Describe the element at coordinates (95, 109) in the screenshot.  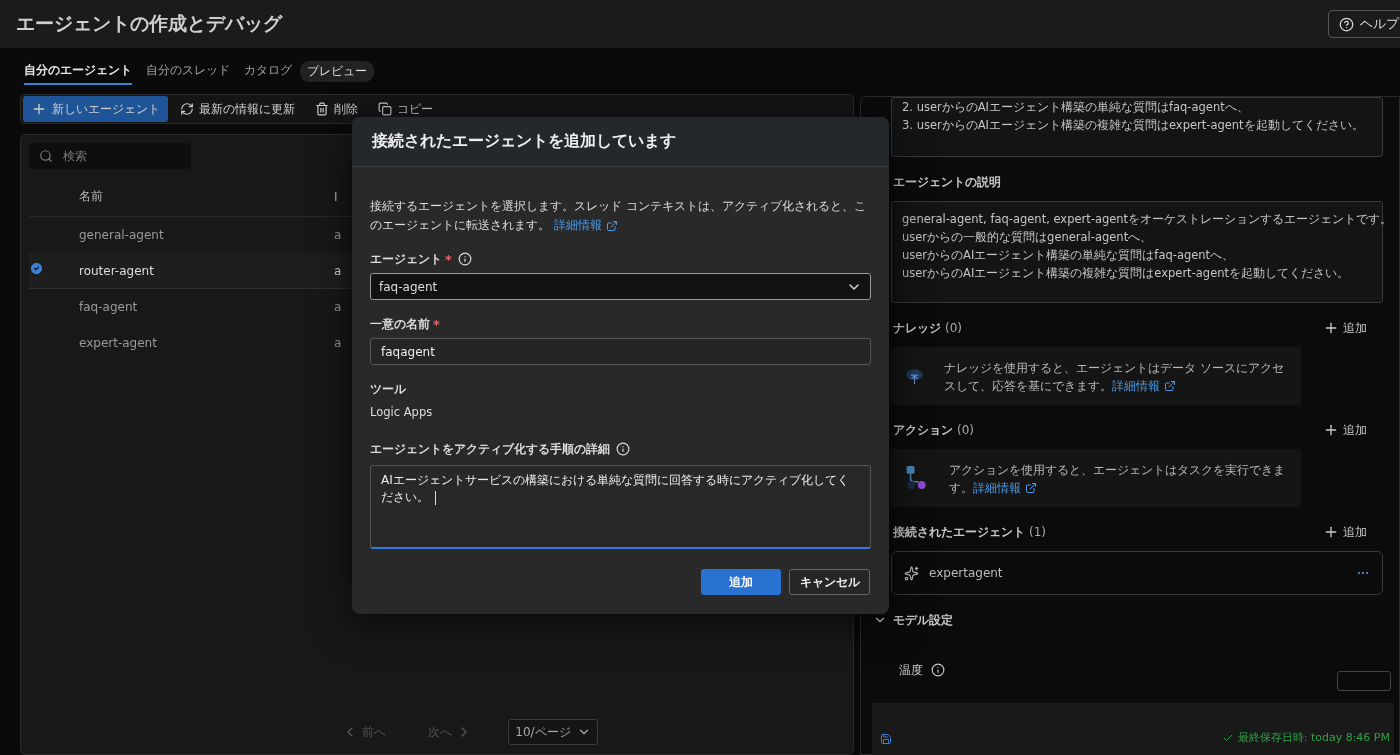
I see `new-agent-button: 新しいエージェント` at that location.